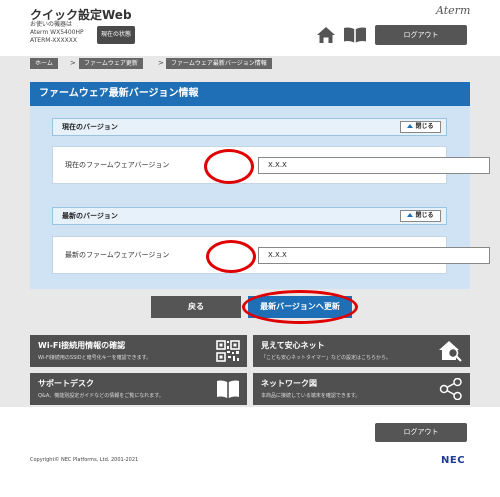 This screenshot has width=500, height=497. I want to click on current-version-label: 現在のファームウェアバージョン, so click(117, 165).